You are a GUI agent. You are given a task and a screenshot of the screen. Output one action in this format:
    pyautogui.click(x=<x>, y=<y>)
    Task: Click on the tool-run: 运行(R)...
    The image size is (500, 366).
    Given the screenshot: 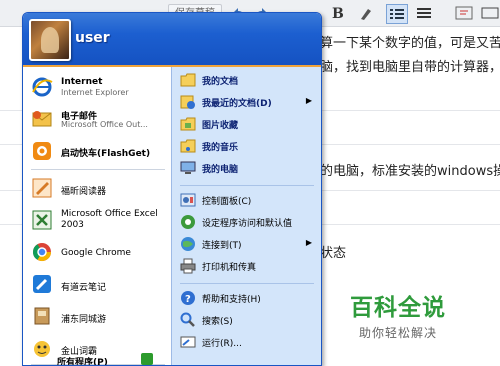 What is the action you would take?
    pyautogui.click(x=248, y=343)
    